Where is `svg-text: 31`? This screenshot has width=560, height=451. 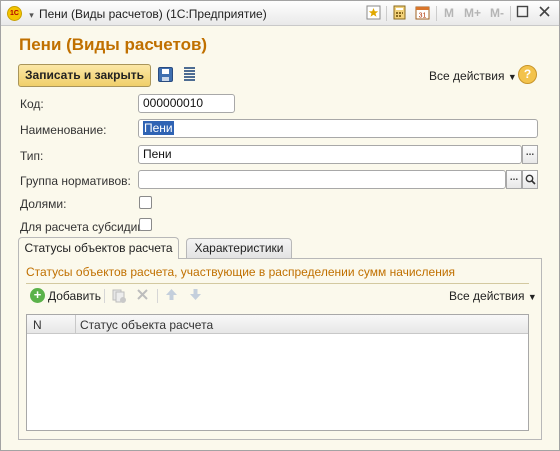 svg-text: 31 is located at coordinates (423, 16).